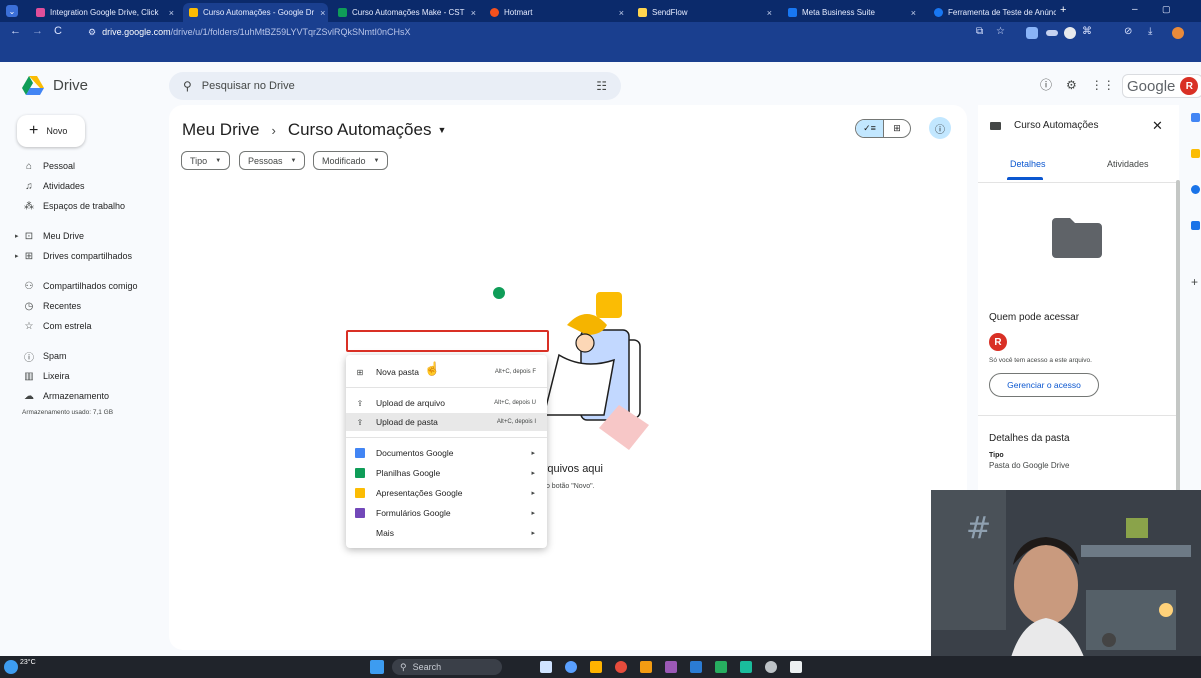 This screenshot has height=678, width=1201. What do you see at coordinates (446, 533) in the screenshot?
I see `menu-item-more: Mais ▸` at bounding box center [446, 533].